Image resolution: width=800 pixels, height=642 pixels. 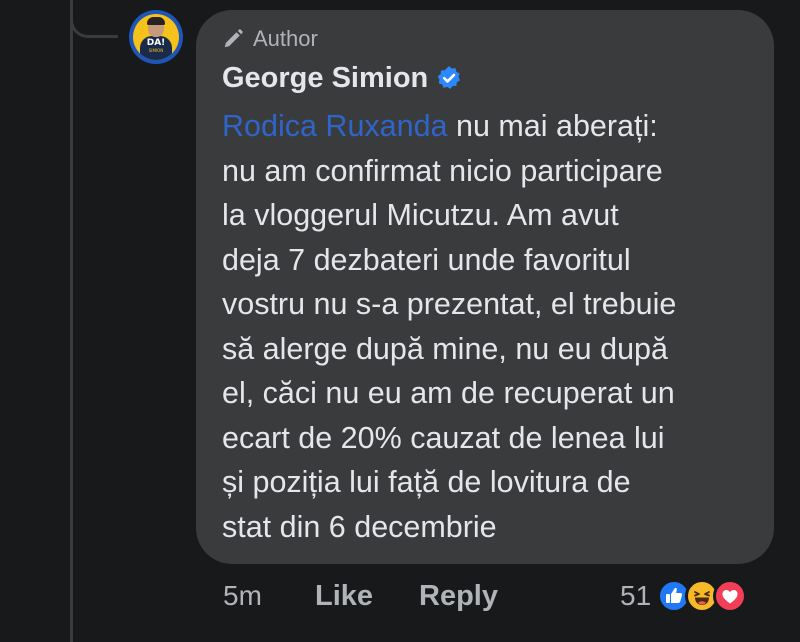 I want to click on author-badge-label: Author, so click(x=285, y=38).